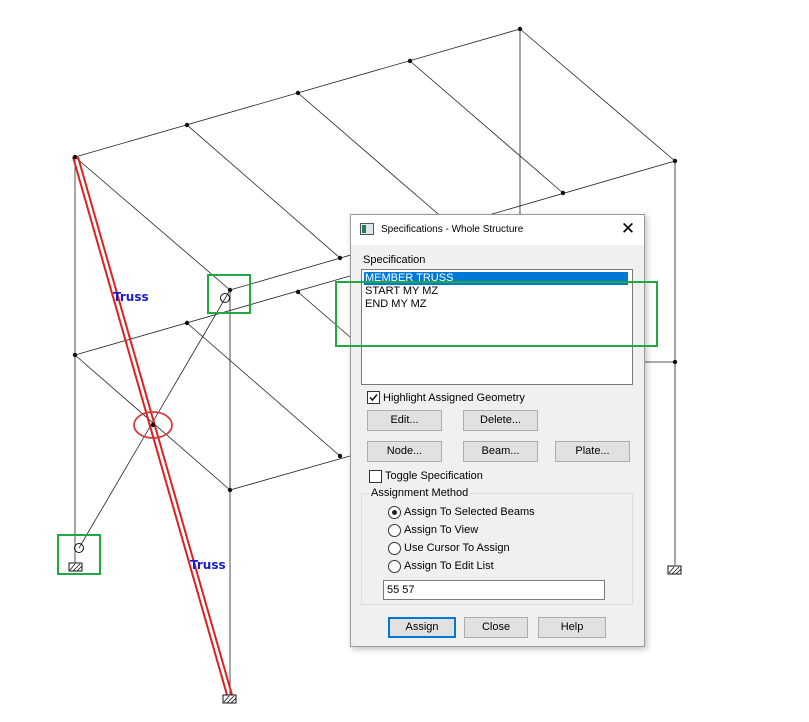 Image resolution: width=809 pixels, height=722 pixels. I want to click on help-button: Help, so click(572, 627).